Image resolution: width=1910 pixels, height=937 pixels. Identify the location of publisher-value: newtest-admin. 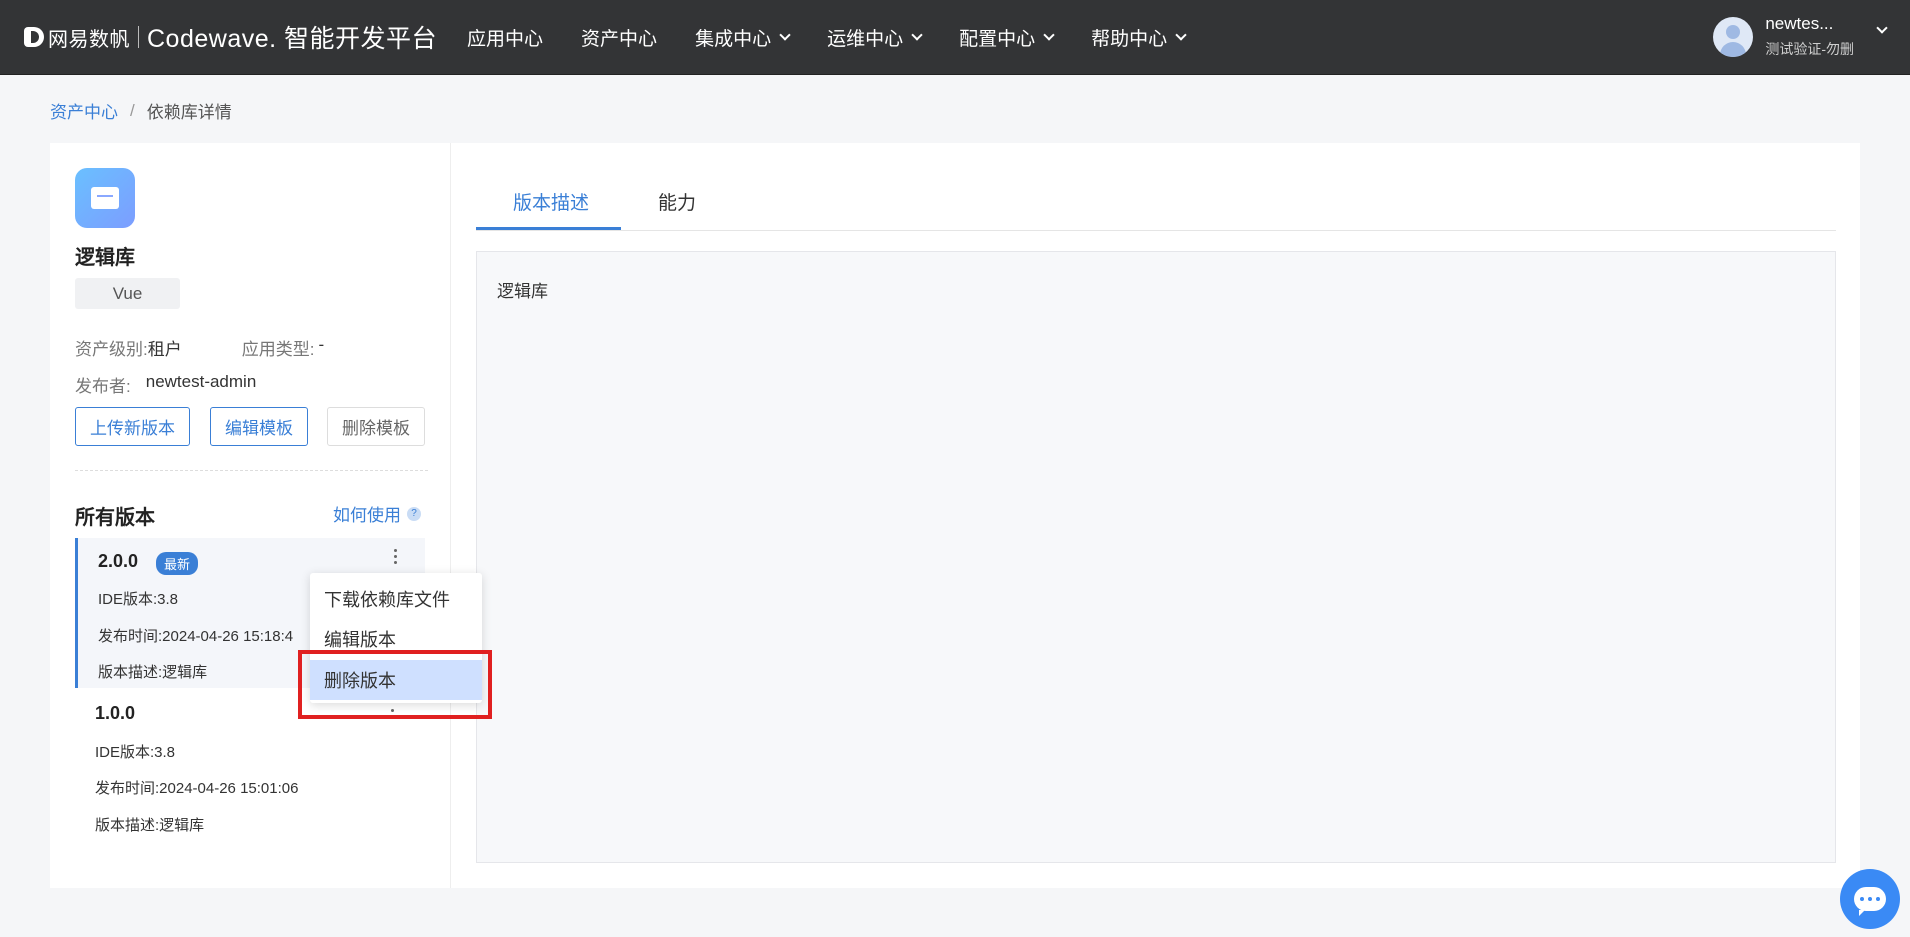
(201, 381).